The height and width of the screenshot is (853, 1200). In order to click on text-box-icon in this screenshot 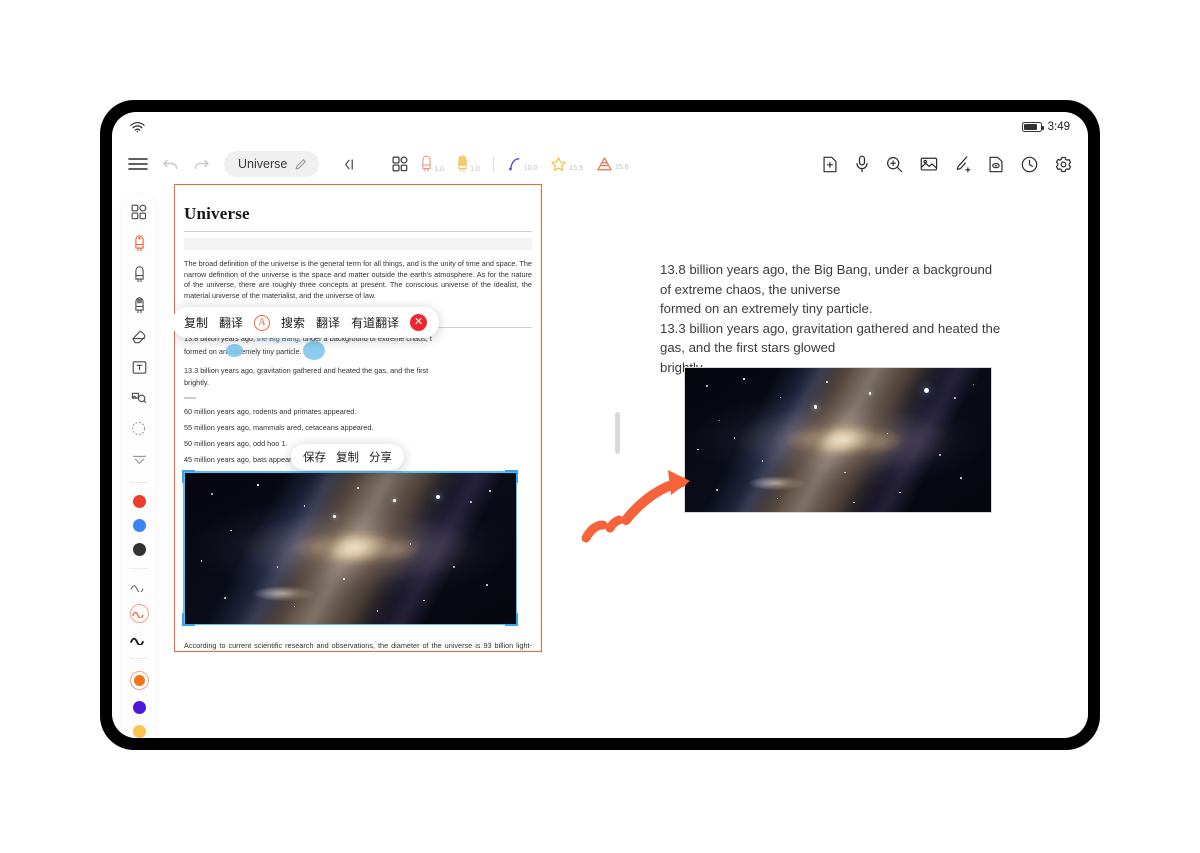, I will do `click(139, 367)`.